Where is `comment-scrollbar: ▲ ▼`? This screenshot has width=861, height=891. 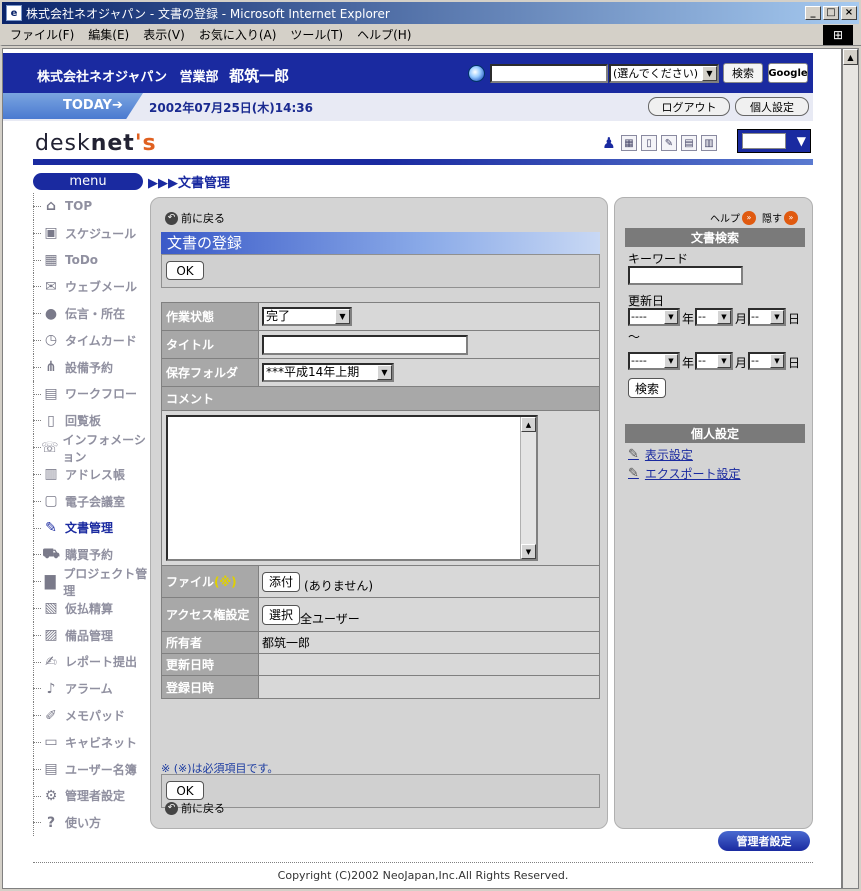
comment-scrollbar: ▲ ▼ is located at coordinates (528, 488).